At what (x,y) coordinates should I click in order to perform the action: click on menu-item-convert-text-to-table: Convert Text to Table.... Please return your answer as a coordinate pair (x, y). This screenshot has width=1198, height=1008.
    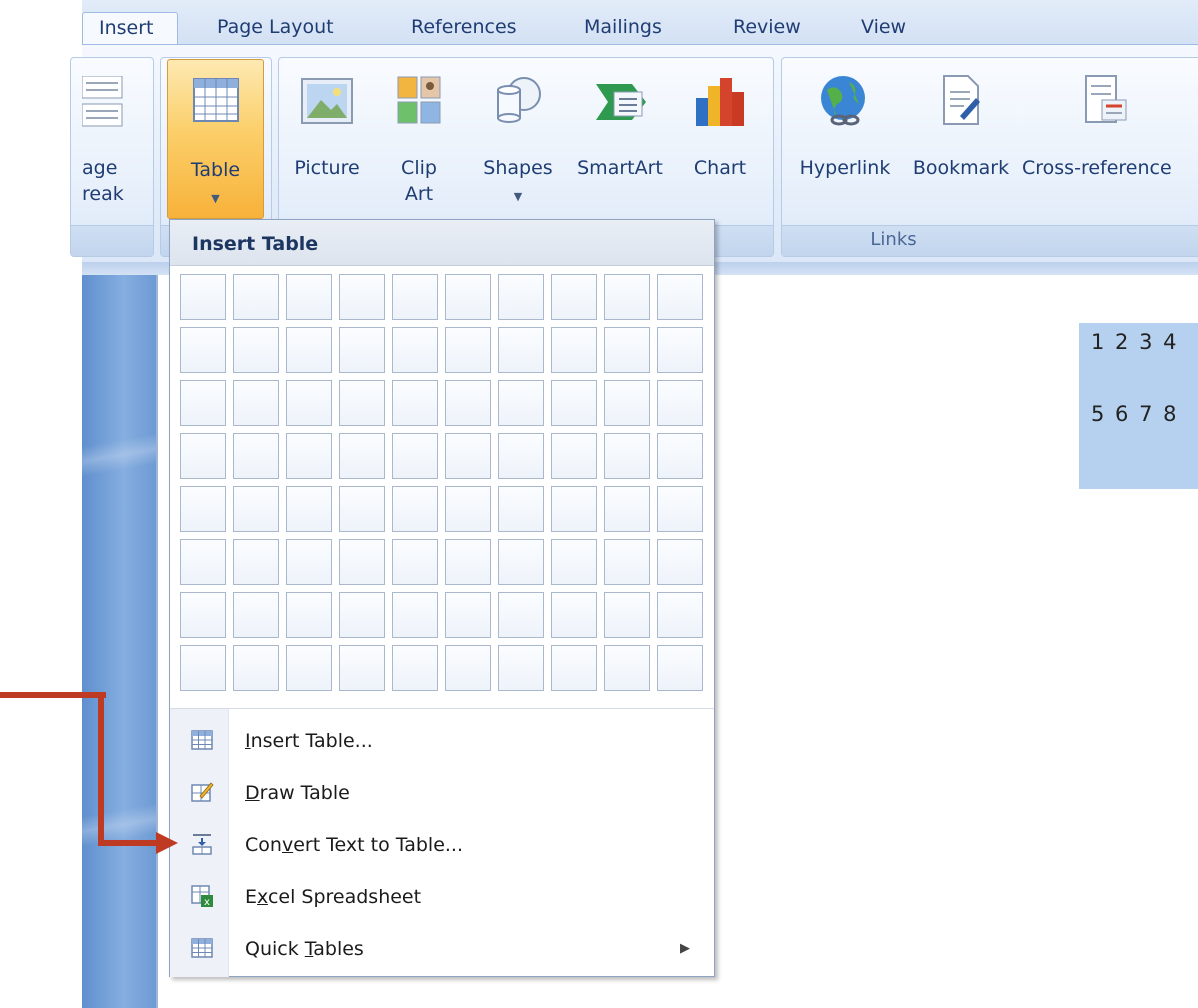
    Looking at the image, I should click on (442, 845).